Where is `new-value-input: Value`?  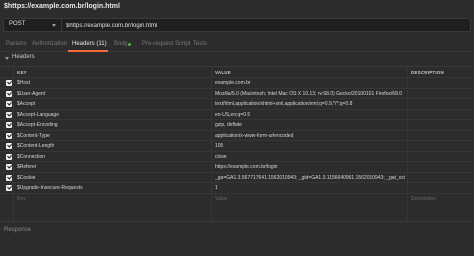
new-value-input: Value is located at coordinates (310, 199).